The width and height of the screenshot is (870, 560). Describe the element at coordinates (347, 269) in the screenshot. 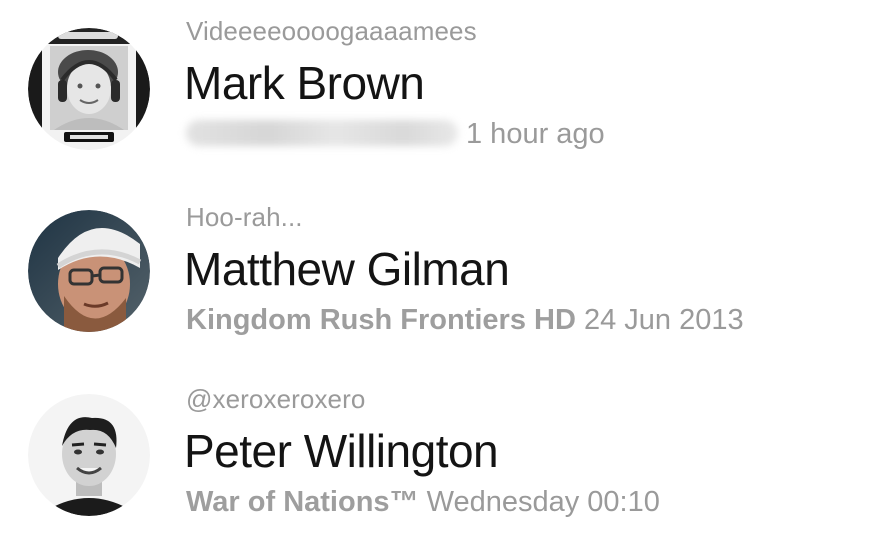

I see `friend-name: Matthew Gilman` at that location.